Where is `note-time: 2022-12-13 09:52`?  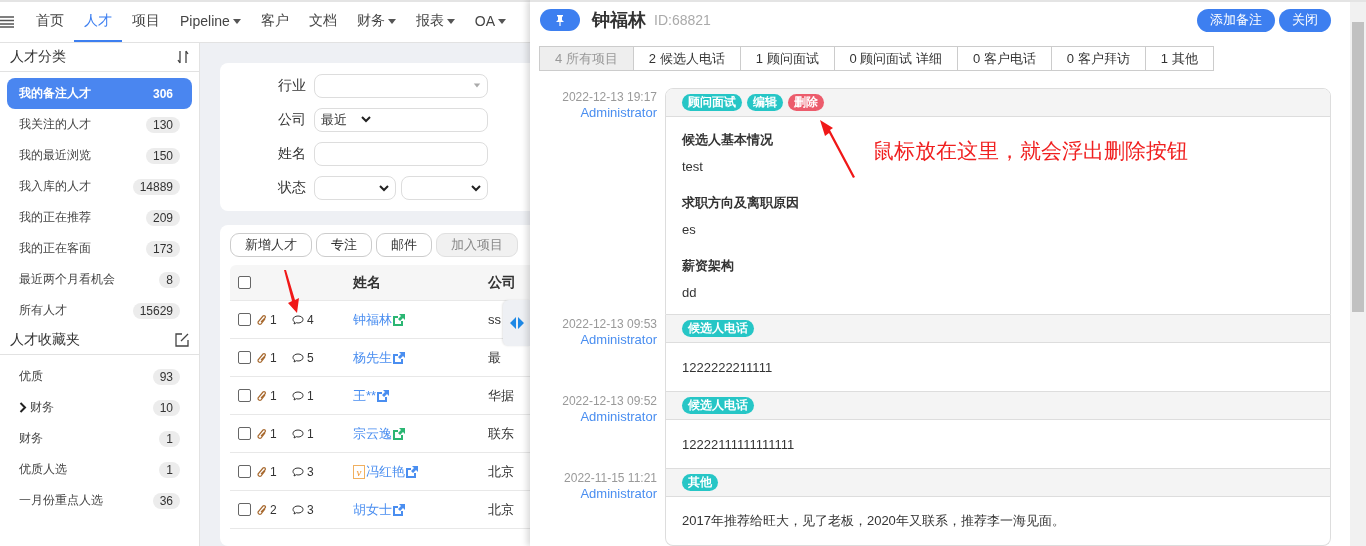 note-time: 2022-12-13 09:52 is located at coordinates (609, 401).